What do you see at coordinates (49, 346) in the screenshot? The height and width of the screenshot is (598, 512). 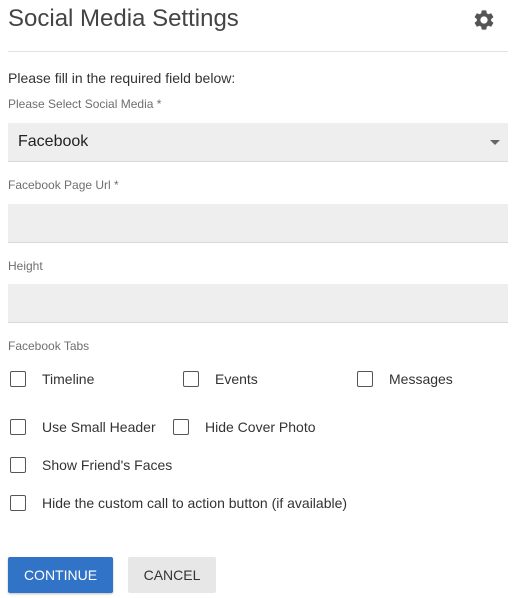 I see `facebook-tabs-label: Facebook Tabs` at bounding box center [49, 346].